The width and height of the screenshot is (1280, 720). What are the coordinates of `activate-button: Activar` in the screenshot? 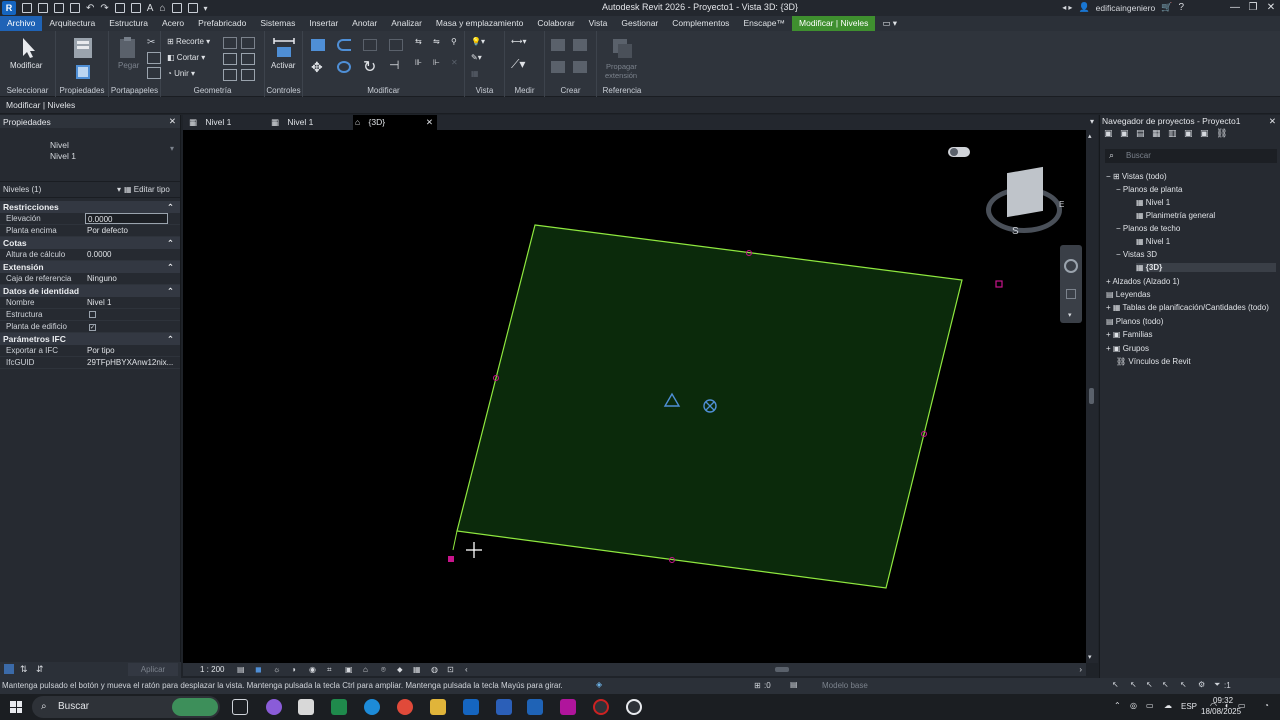 It's located at (283, 65).